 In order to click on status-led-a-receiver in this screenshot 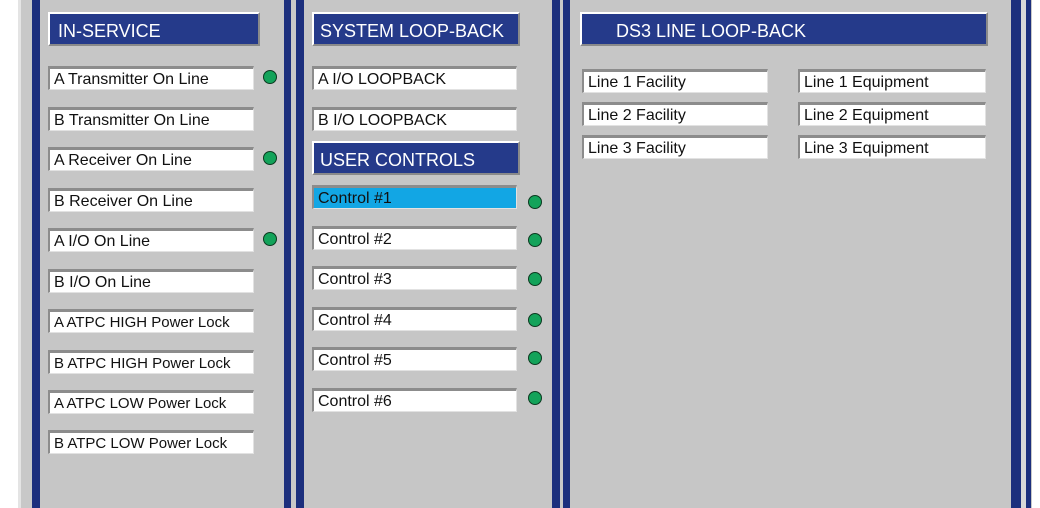, I will do `click(270, 158)`.